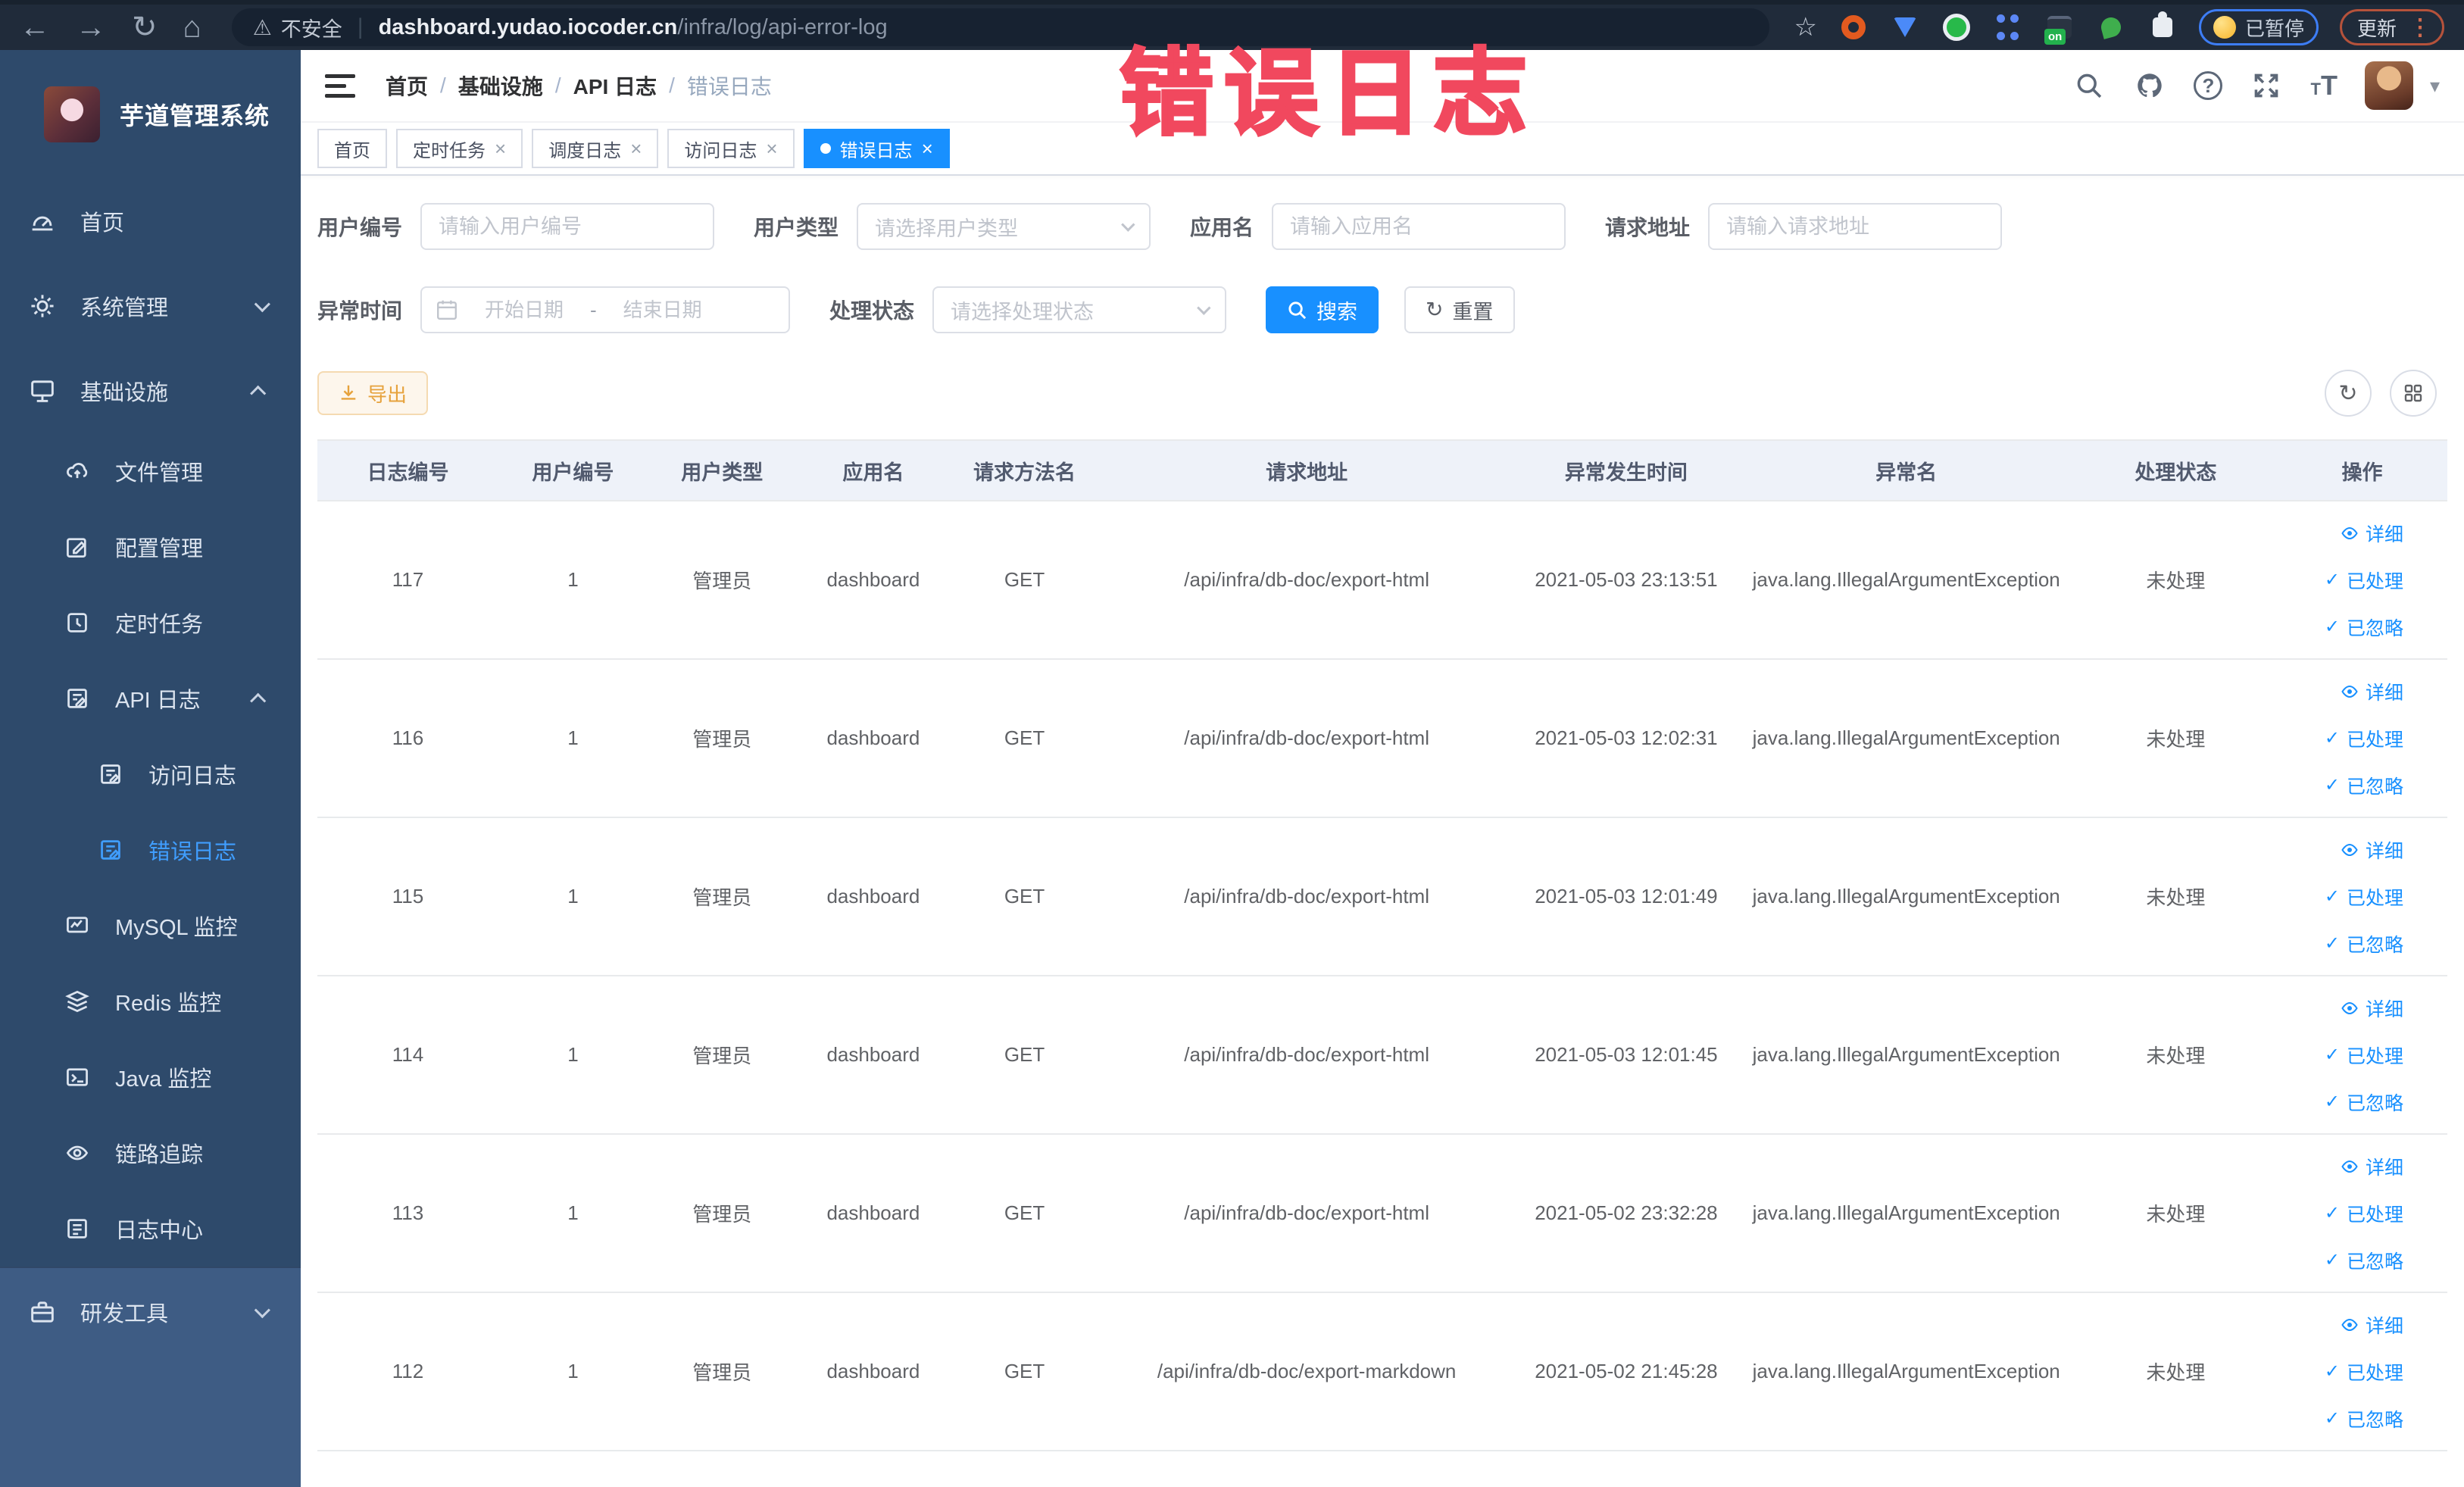  I want to click on browser-back-icon: ←, so click(35, 27).